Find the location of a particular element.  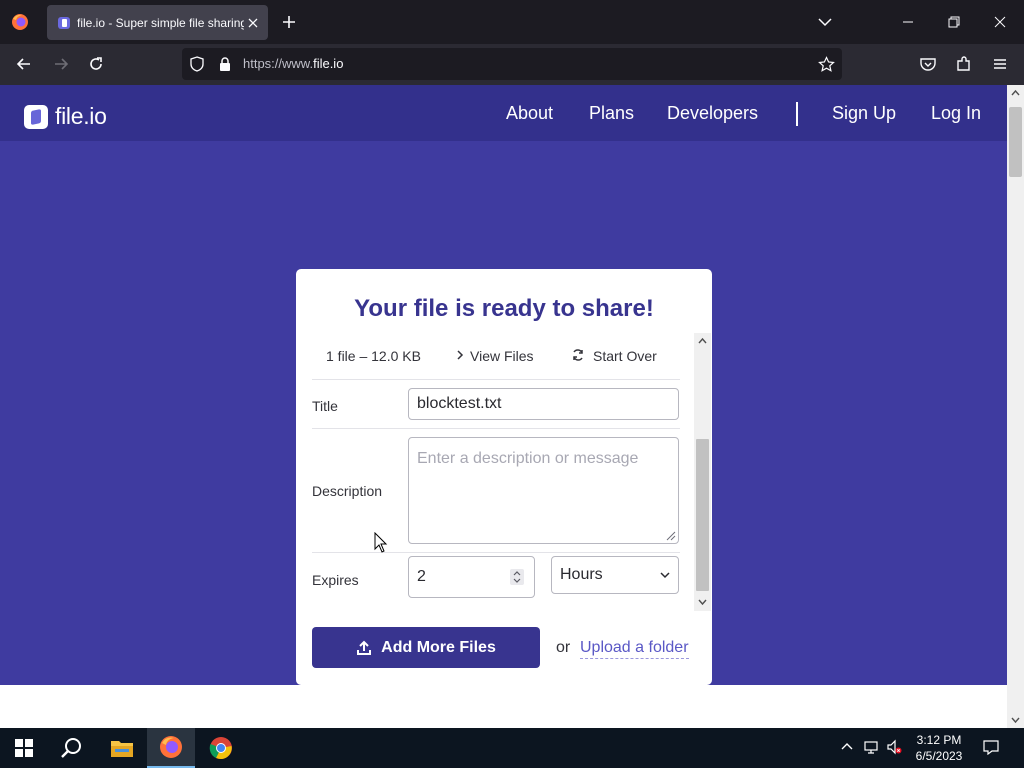

search-icon is located at coordinates (71, 748).